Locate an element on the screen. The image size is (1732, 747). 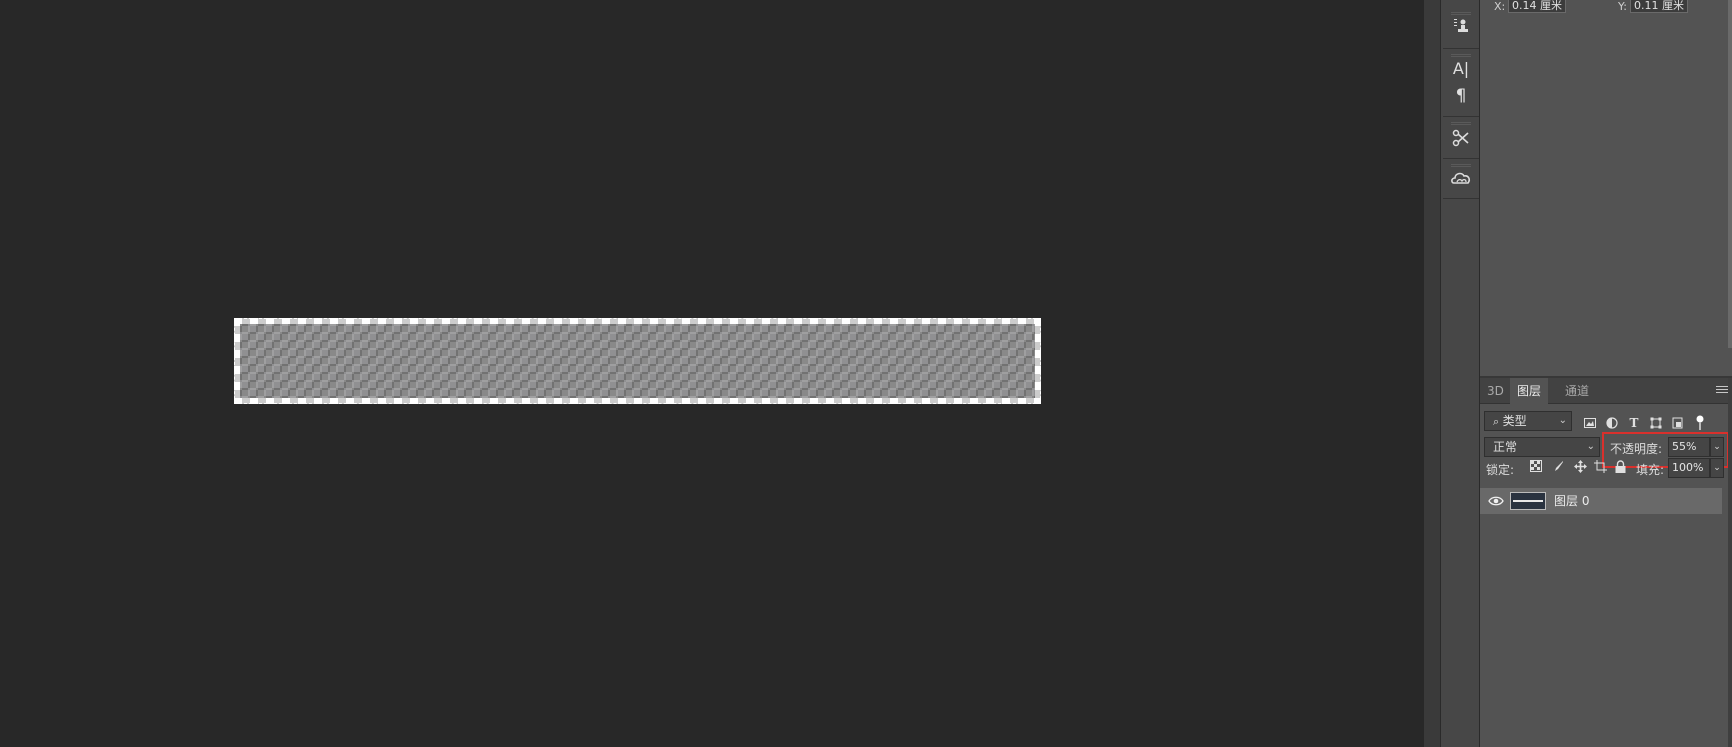
visibility-eye-icon is located at coordinates (1496, 501).